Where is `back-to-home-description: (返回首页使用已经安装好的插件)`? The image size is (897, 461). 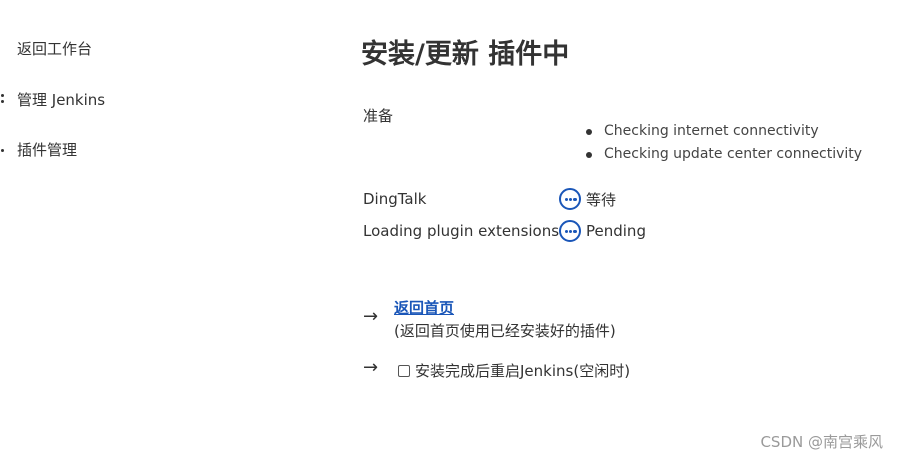 back-to-home-description: (返回首页使用已经安装好的插件) is located at coordinates (505, 331).